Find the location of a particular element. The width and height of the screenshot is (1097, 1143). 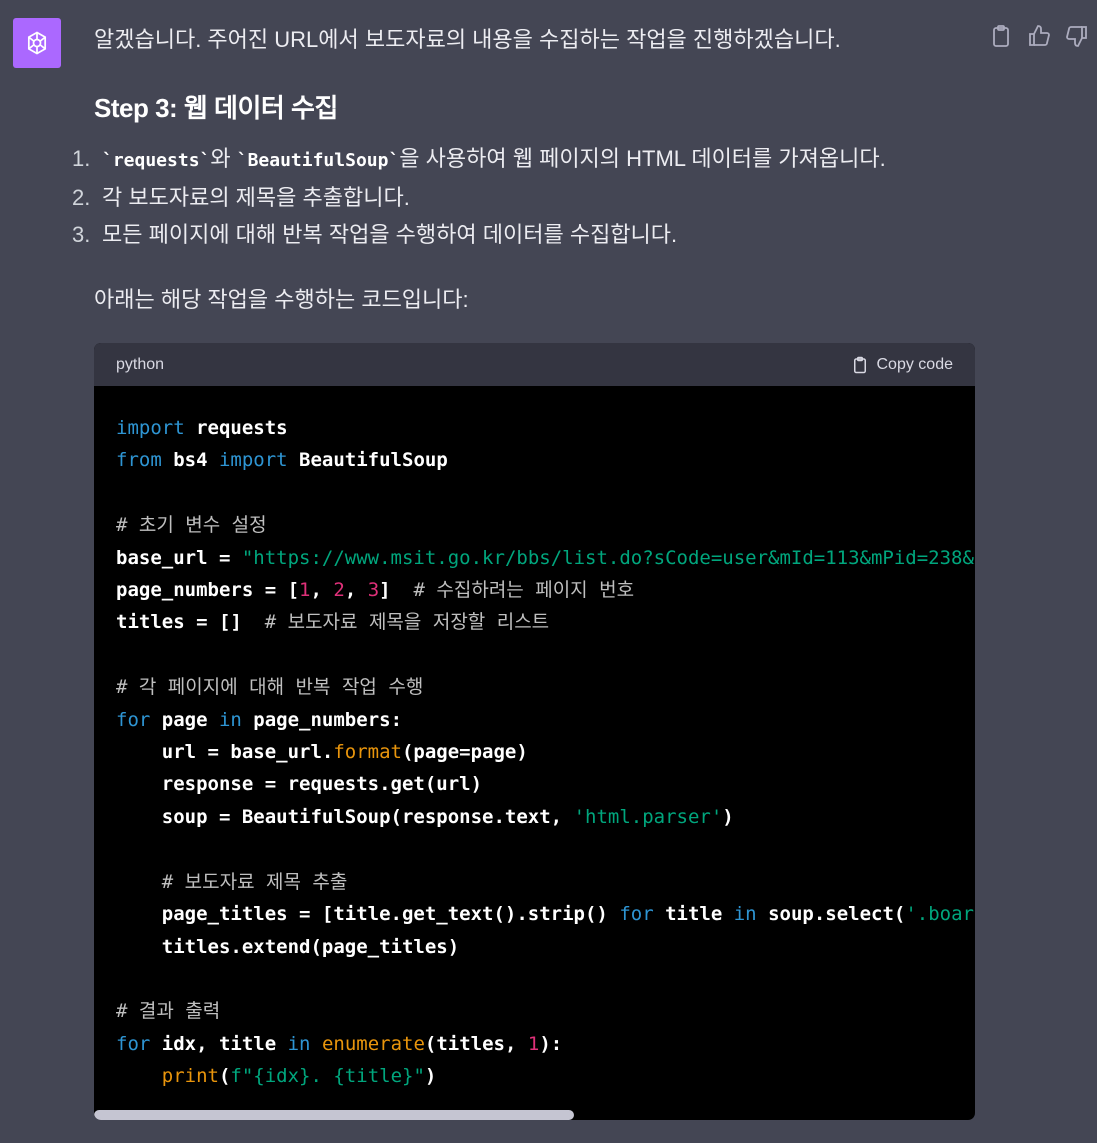

thumbs-down-icon is located at coordinates (1077, 36).